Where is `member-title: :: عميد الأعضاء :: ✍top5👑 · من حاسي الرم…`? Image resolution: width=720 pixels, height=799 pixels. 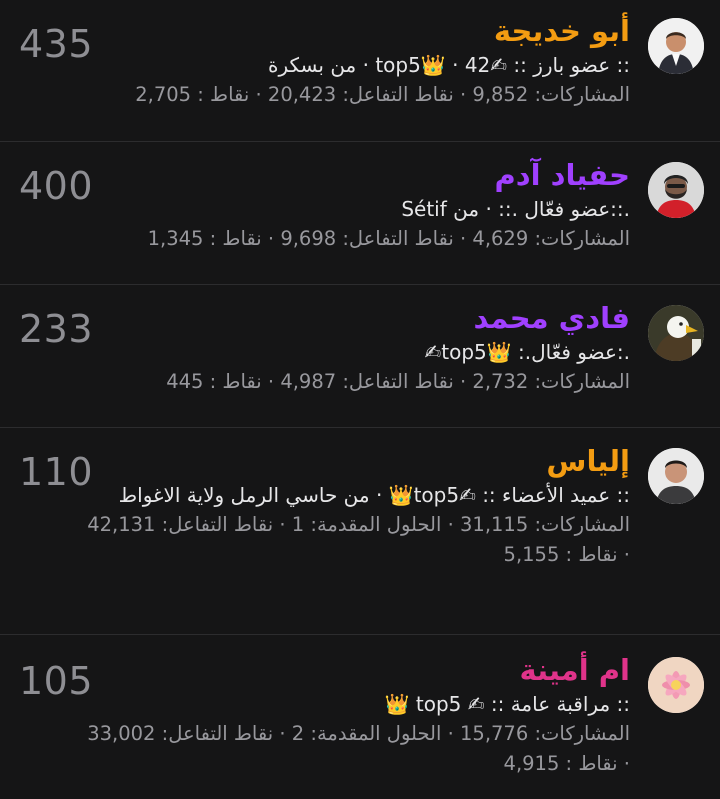 member-title: :: عميد الأعضاء :: ✍top5👑 · من حاسي الرم… is located at coordinates (374, 495).